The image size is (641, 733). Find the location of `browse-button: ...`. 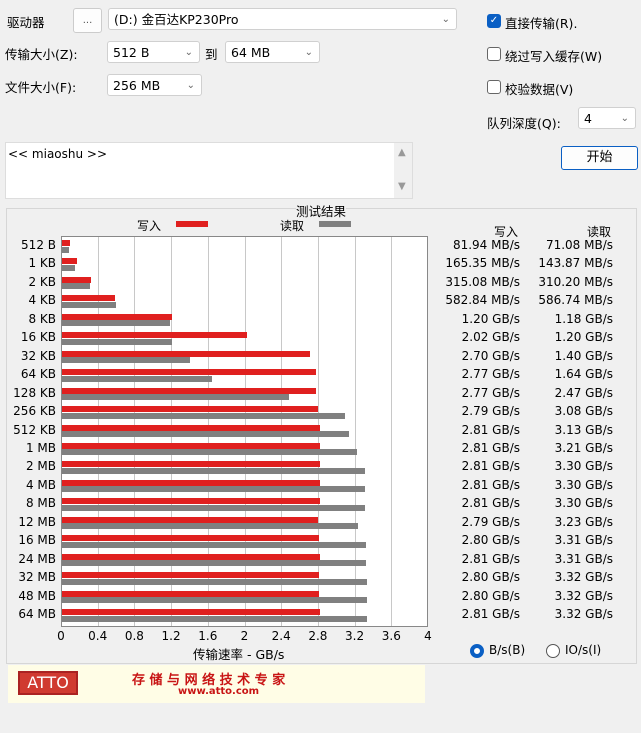

browse-button: ... is located at coordinates (87, 20).